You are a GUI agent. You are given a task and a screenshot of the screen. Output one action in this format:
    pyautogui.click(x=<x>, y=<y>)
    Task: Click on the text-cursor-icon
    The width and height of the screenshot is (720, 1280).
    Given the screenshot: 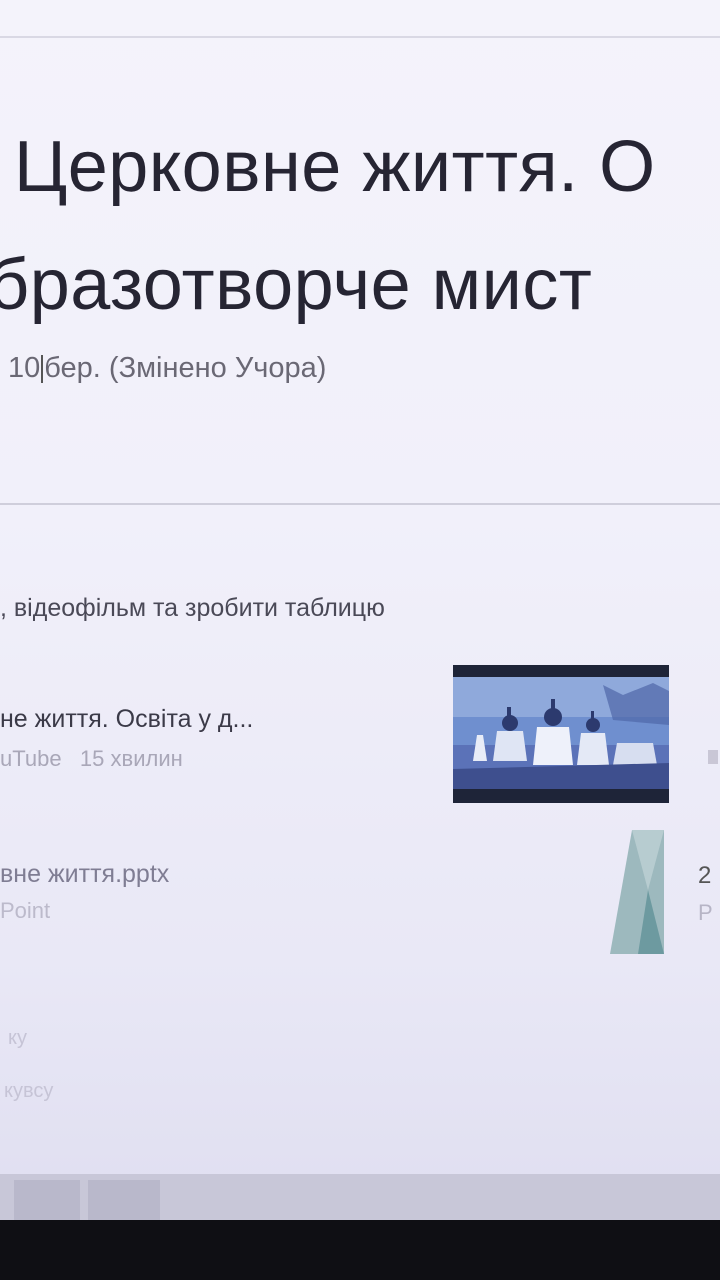 What is the action you would take?
    pyautogui.click(x=42, y=369)
    